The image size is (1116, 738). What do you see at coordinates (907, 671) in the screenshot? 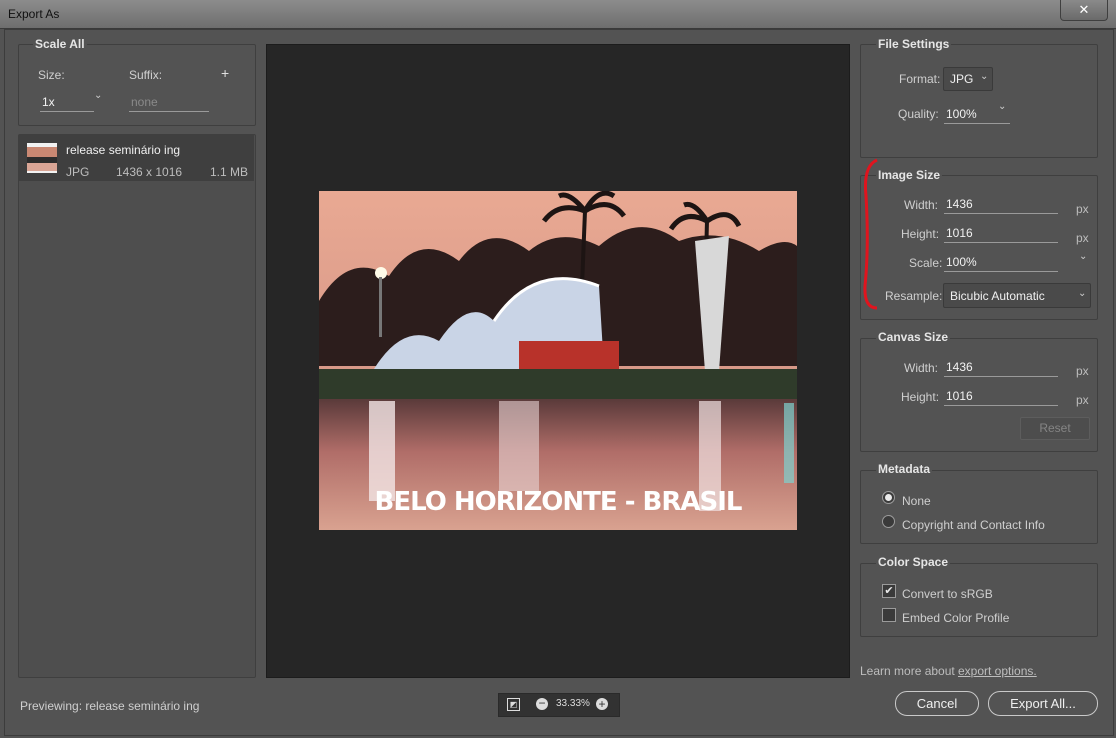
I see `learn-more-text: Learn more about` at bounding box center [907, 671].